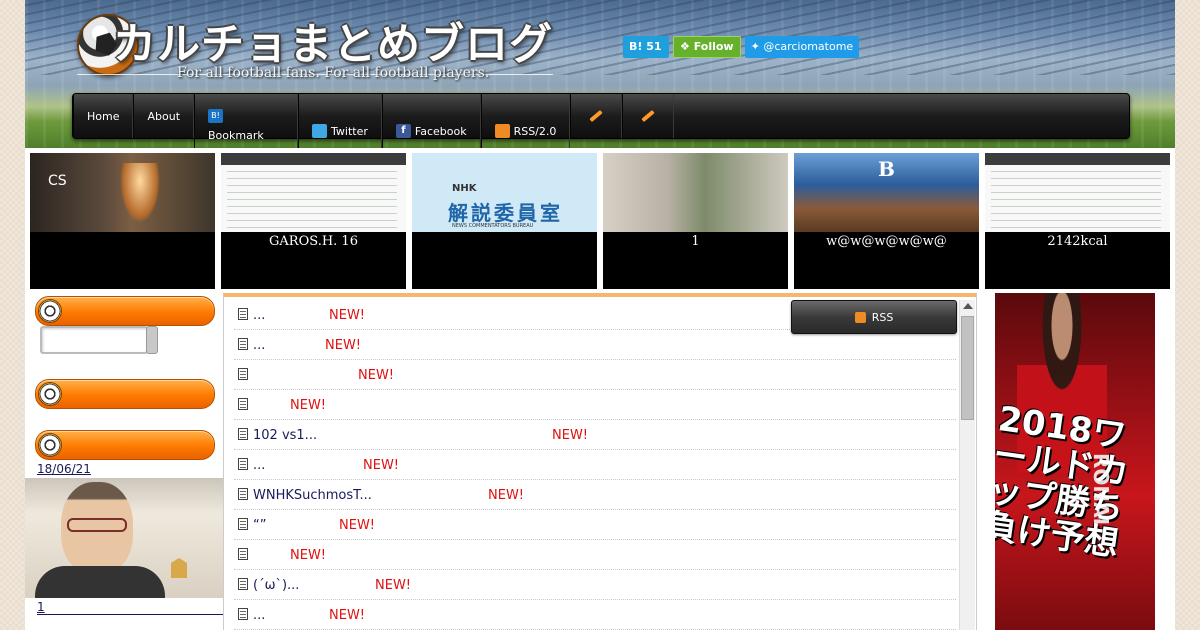 Image resolution: width=1200 pixels, height=630 pixels. I want to click on list-item: (´ω`)... NEW!, so click(595, 585).